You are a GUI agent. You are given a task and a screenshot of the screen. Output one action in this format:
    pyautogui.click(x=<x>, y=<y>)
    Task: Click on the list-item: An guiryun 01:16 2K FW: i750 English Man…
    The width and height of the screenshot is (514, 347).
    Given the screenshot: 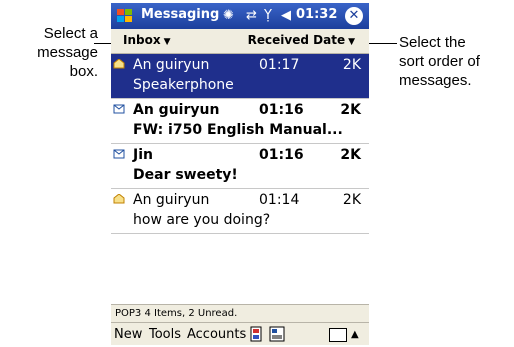 What is the action you would take?
    pyautogui.click(x=240, y=121)
    